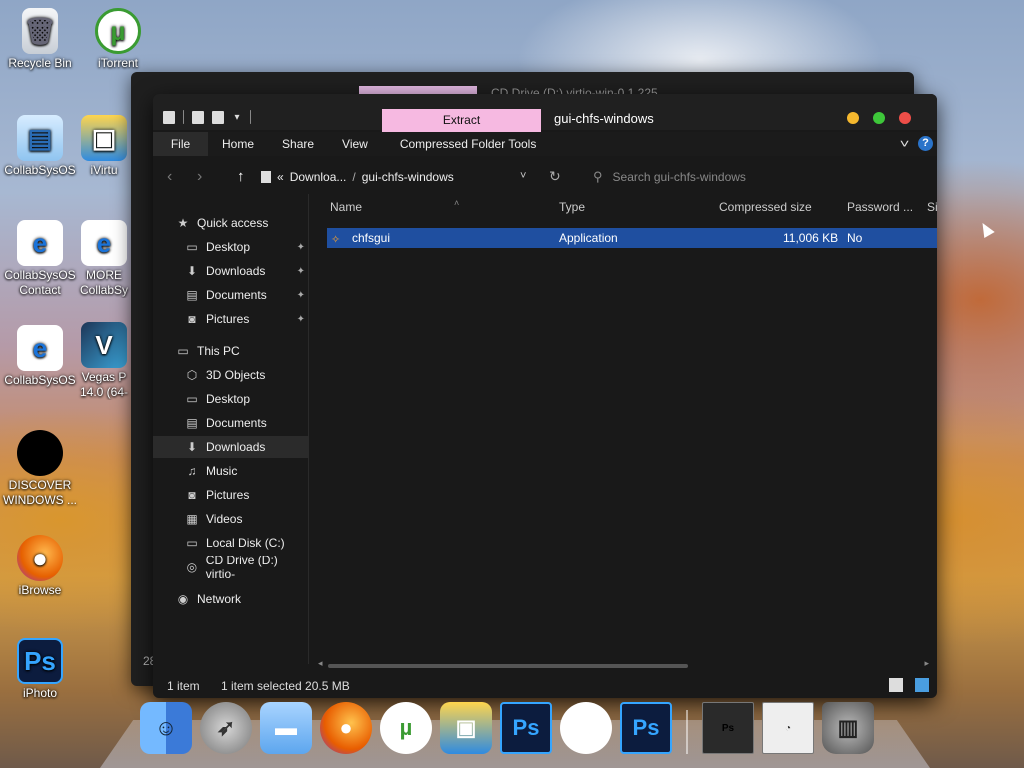 This screenshot has width=1024, height=768. I want to click on photoshop-icon: Ps, so click(40, 661).